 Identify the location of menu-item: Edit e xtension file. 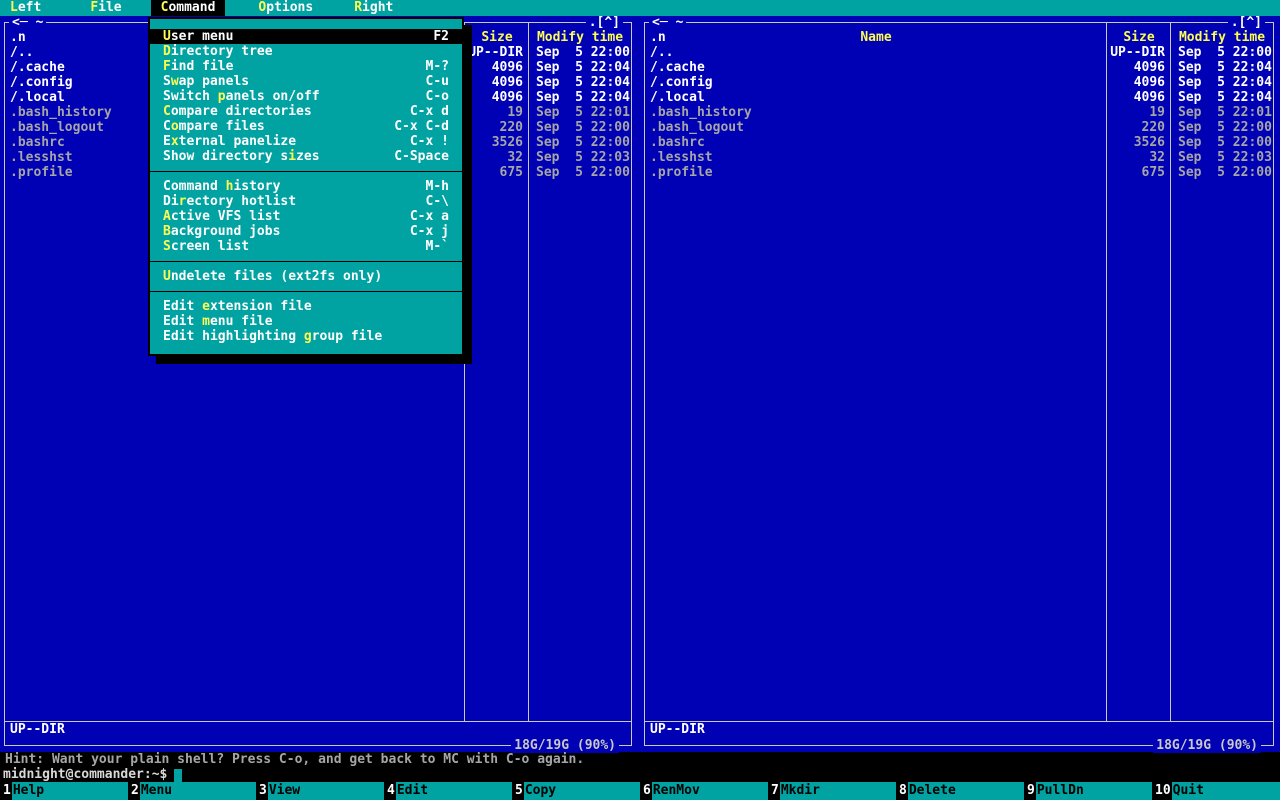
(306, 306).